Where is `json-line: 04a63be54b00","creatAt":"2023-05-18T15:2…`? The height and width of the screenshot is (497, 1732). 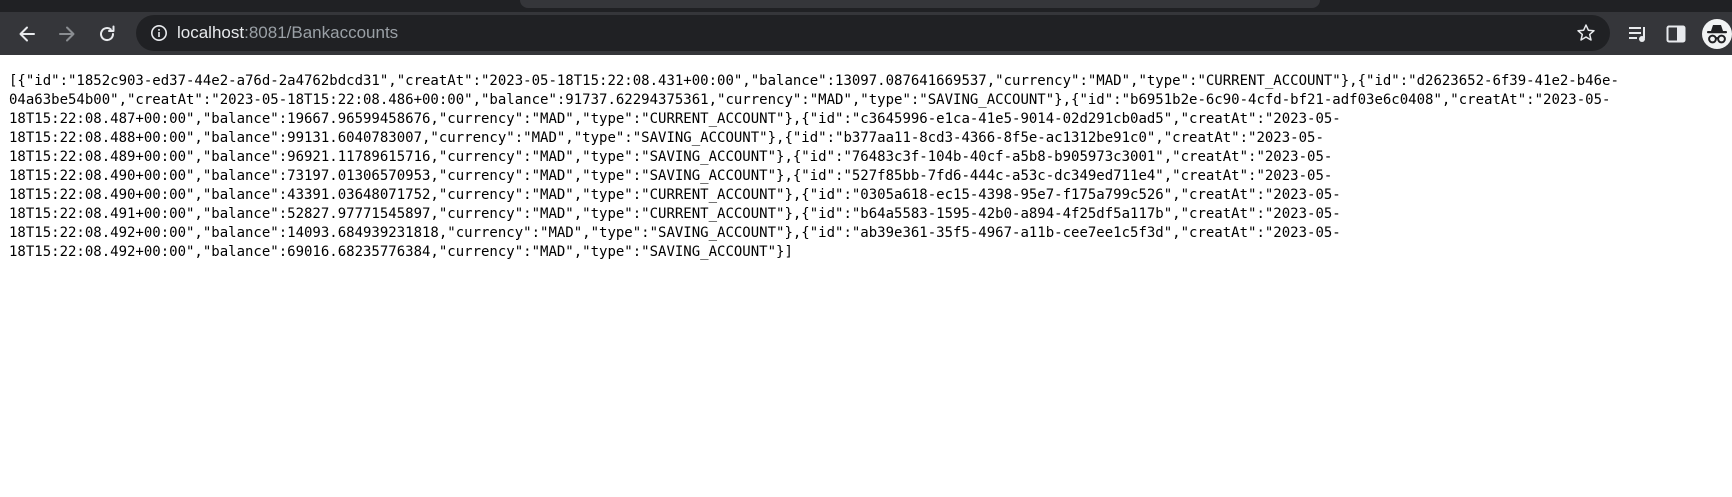
json-line: 04a63be54b00","creatAt":"2023-05-18T15:2… is located at coordinates (810, 100).